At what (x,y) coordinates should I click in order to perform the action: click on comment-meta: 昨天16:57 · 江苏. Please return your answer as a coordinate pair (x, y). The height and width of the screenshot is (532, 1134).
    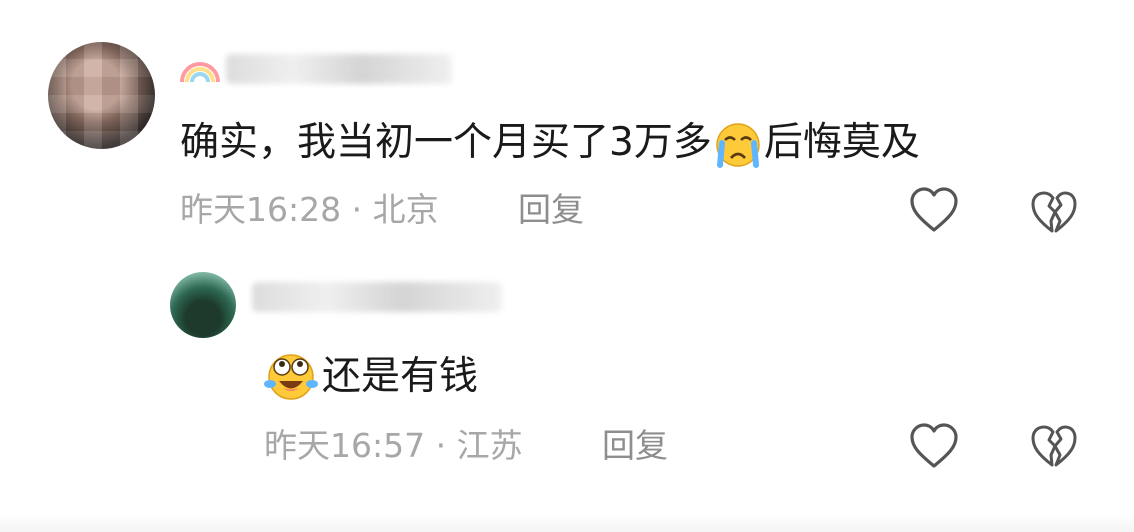
    Looking at the image, I should click on (393, 446).